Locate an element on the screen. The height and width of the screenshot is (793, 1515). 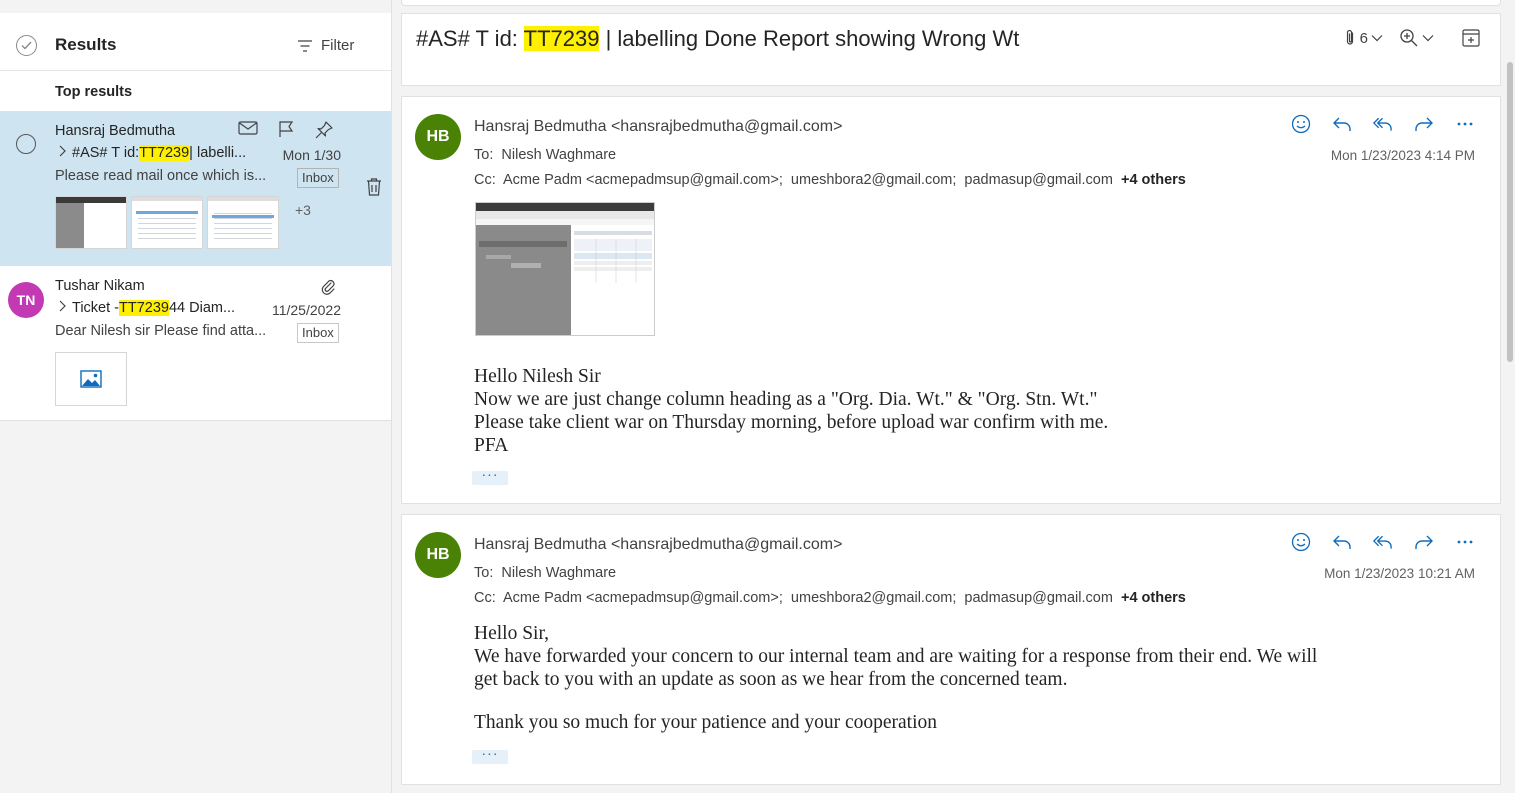
pane-divider is located at coordinates (391, 396).